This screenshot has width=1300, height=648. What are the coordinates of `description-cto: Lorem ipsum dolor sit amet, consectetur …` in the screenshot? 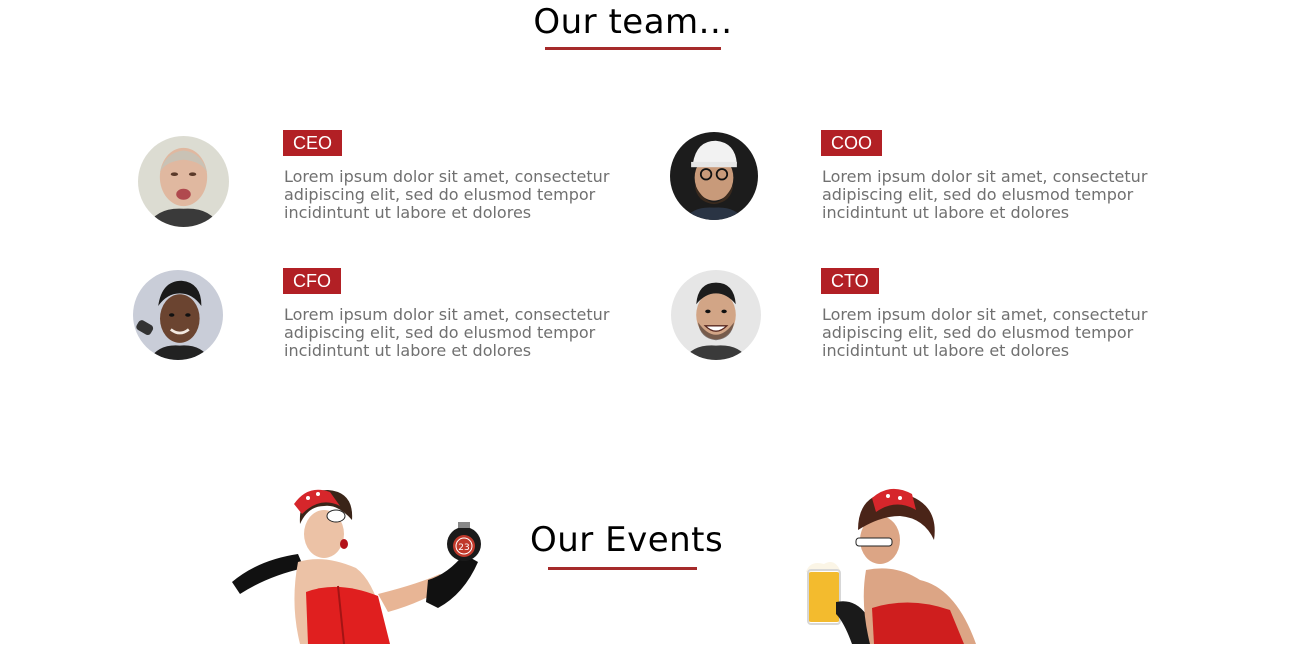 It's located at (985, 332).